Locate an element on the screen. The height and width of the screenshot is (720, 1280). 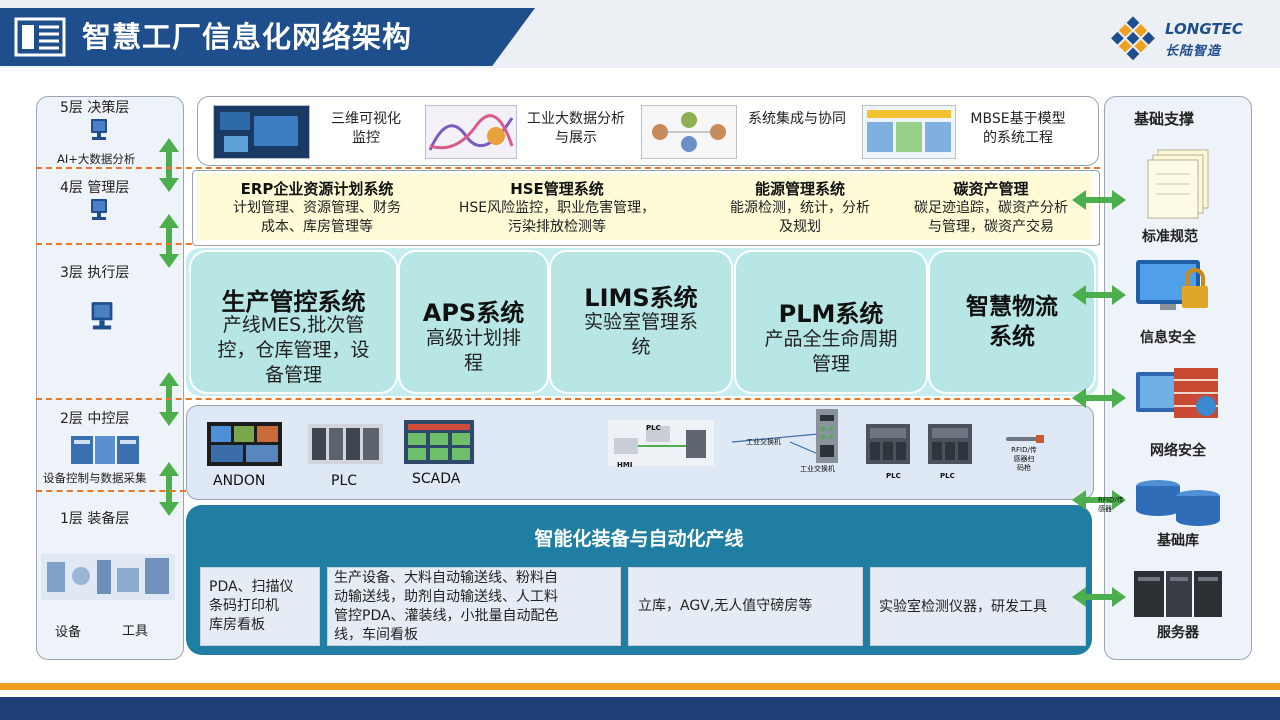
rfid-scanner-icon is located at coordinates (1025, 439).